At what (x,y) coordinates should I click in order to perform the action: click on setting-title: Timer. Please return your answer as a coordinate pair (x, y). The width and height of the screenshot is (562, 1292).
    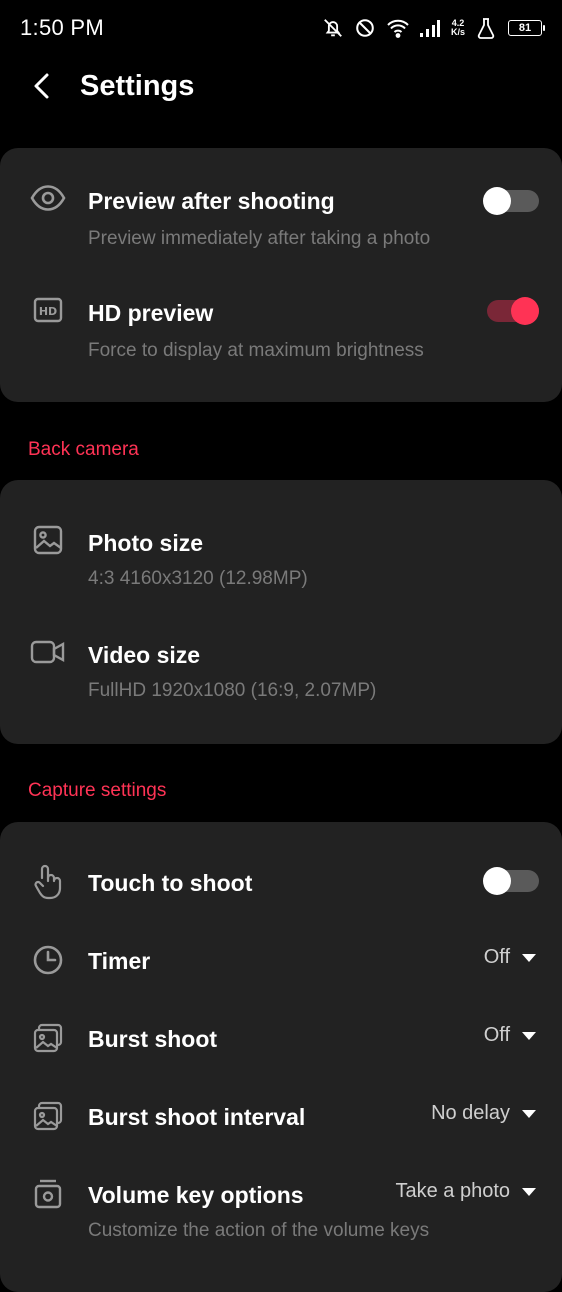
    Looking at the image, I should click on (119, 961).